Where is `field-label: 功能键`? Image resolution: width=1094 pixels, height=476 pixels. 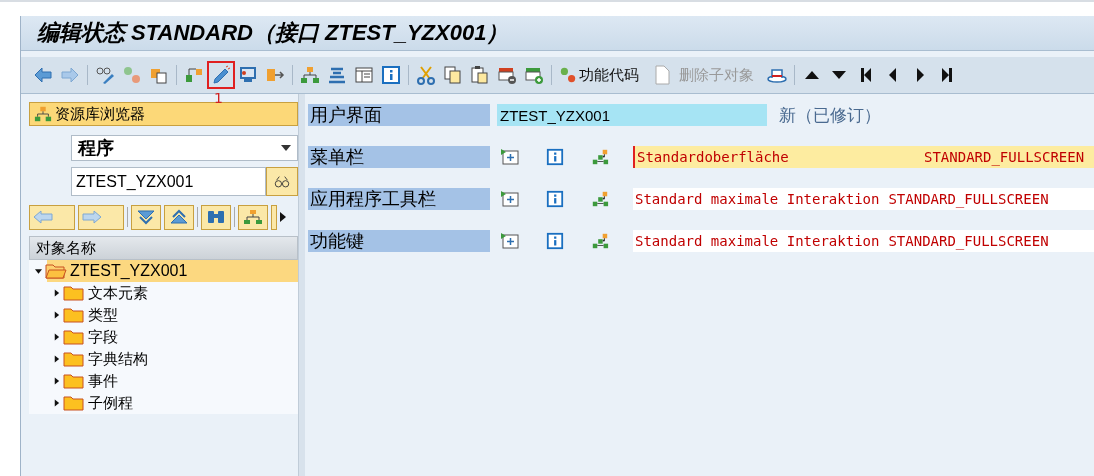
field-label: 功能键 is located at coordinates (399, 241).